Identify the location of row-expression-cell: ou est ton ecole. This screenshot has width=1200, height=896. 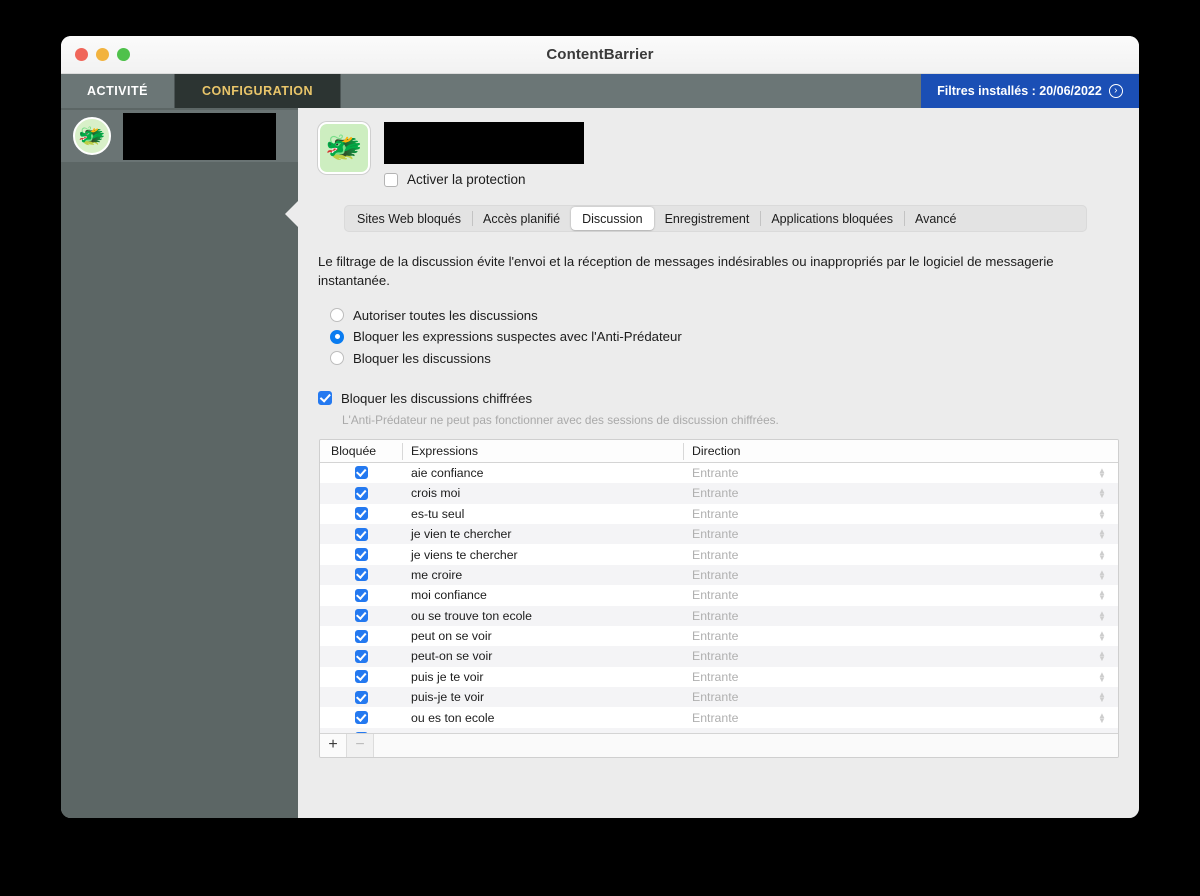
(542, 732).